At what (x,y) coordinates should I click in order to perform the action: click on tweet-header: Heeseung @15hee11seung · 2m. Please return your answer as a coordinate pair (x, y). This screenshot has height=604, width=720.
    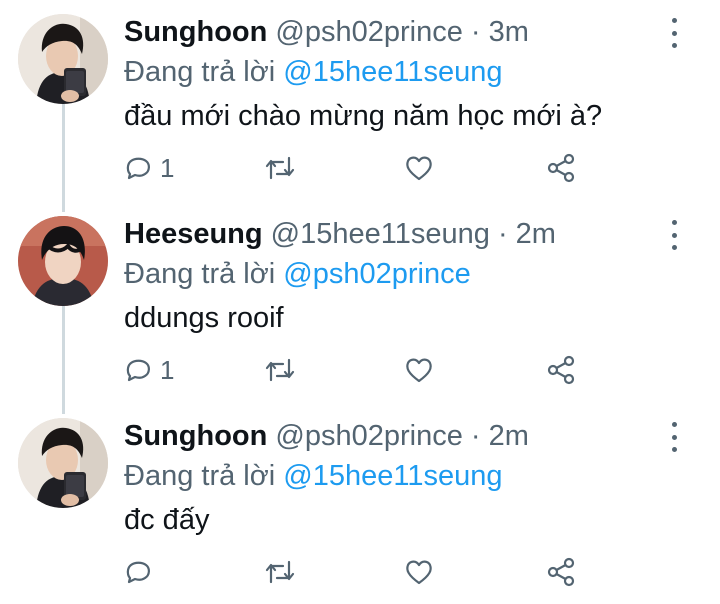
    Looking at the image, I should click on (340, 234).